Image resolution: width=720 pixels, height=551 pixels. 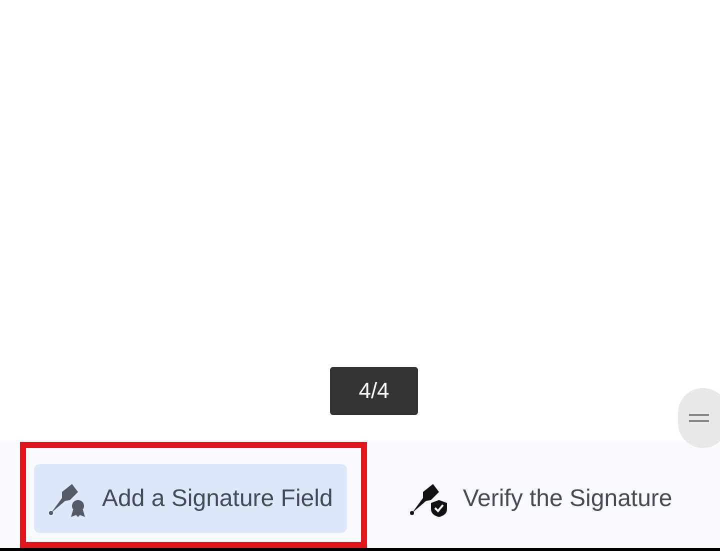 I want to click on drag-handle, so click(x=699, y=418).